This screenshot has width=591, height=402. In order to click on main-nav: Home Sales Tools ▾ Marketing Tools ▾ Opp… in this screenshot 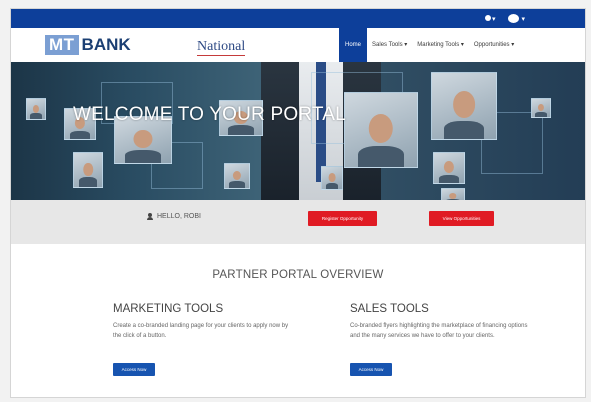, I will do `click(429, 45)`.